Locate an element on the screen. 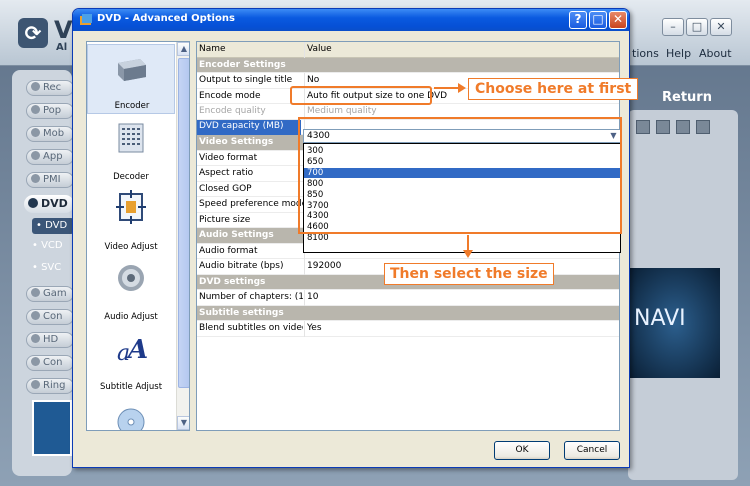 Image resolution: width=750 pixels, height=486 pixels. annotation-label-second: Then select the size is located at coordinates (469, 274).